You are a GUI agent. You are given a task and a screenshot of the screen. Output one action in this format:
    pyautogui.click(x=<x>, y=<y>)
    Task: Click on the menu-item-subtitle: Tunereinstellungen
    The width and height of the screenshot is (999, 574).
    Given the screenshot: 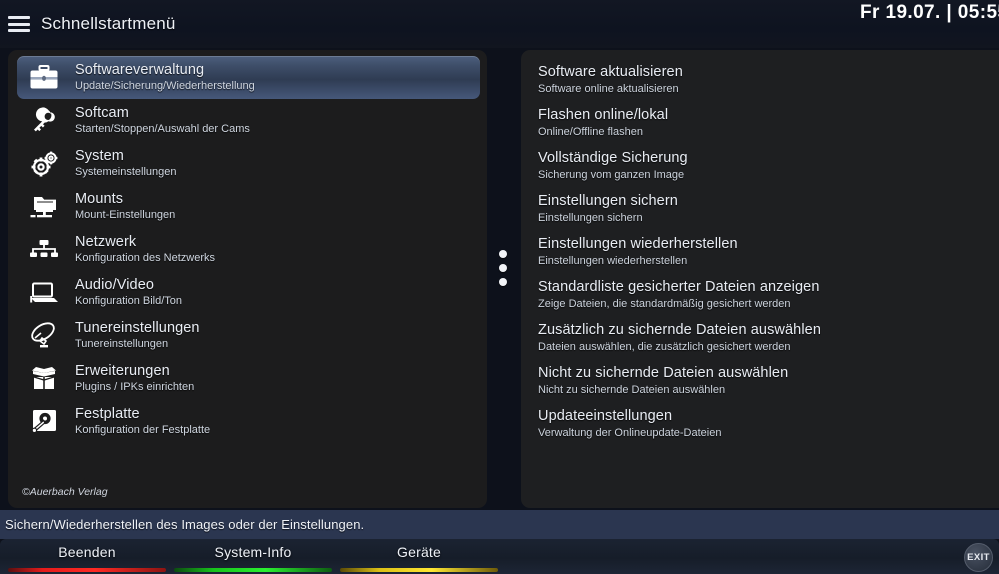 What is the action you would take?
    pyautogui.click(x=122, y=344)
    